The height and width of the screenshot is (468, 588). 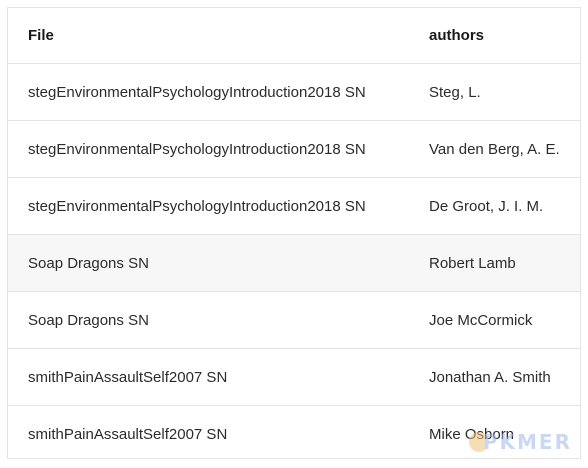 What do you see at coordinates (494, 149) in the screenshot?
I see `author-cell: Van den Berg, A. E.` at bounding box center [494, 149].